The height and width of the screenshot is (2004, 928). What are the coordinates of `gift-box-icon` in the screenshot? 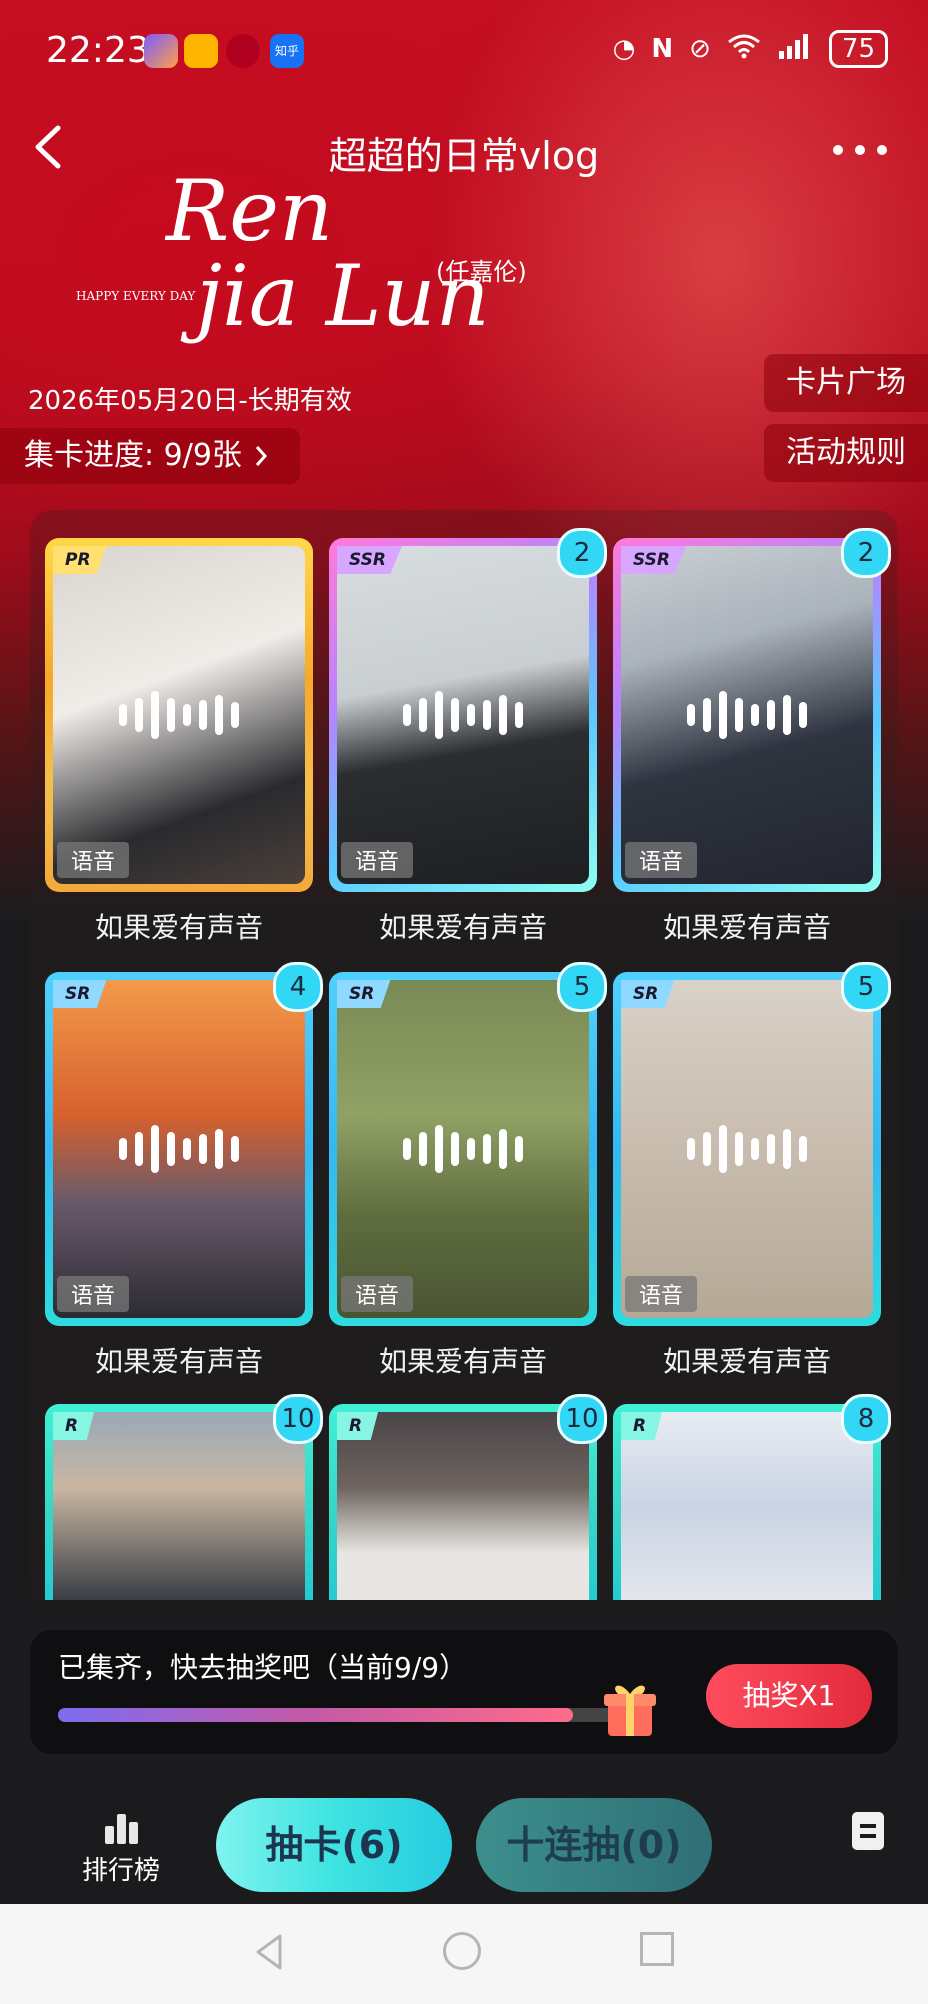 It's located at (630, 1708).